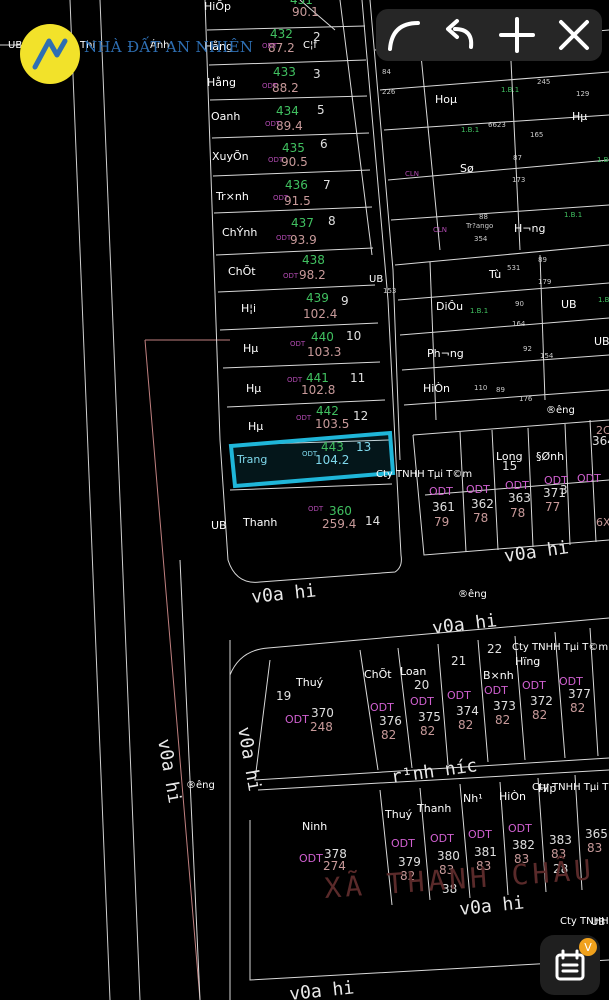 The image size is (609, 1000). I want to click on map-note: 173, so click(518, 180).